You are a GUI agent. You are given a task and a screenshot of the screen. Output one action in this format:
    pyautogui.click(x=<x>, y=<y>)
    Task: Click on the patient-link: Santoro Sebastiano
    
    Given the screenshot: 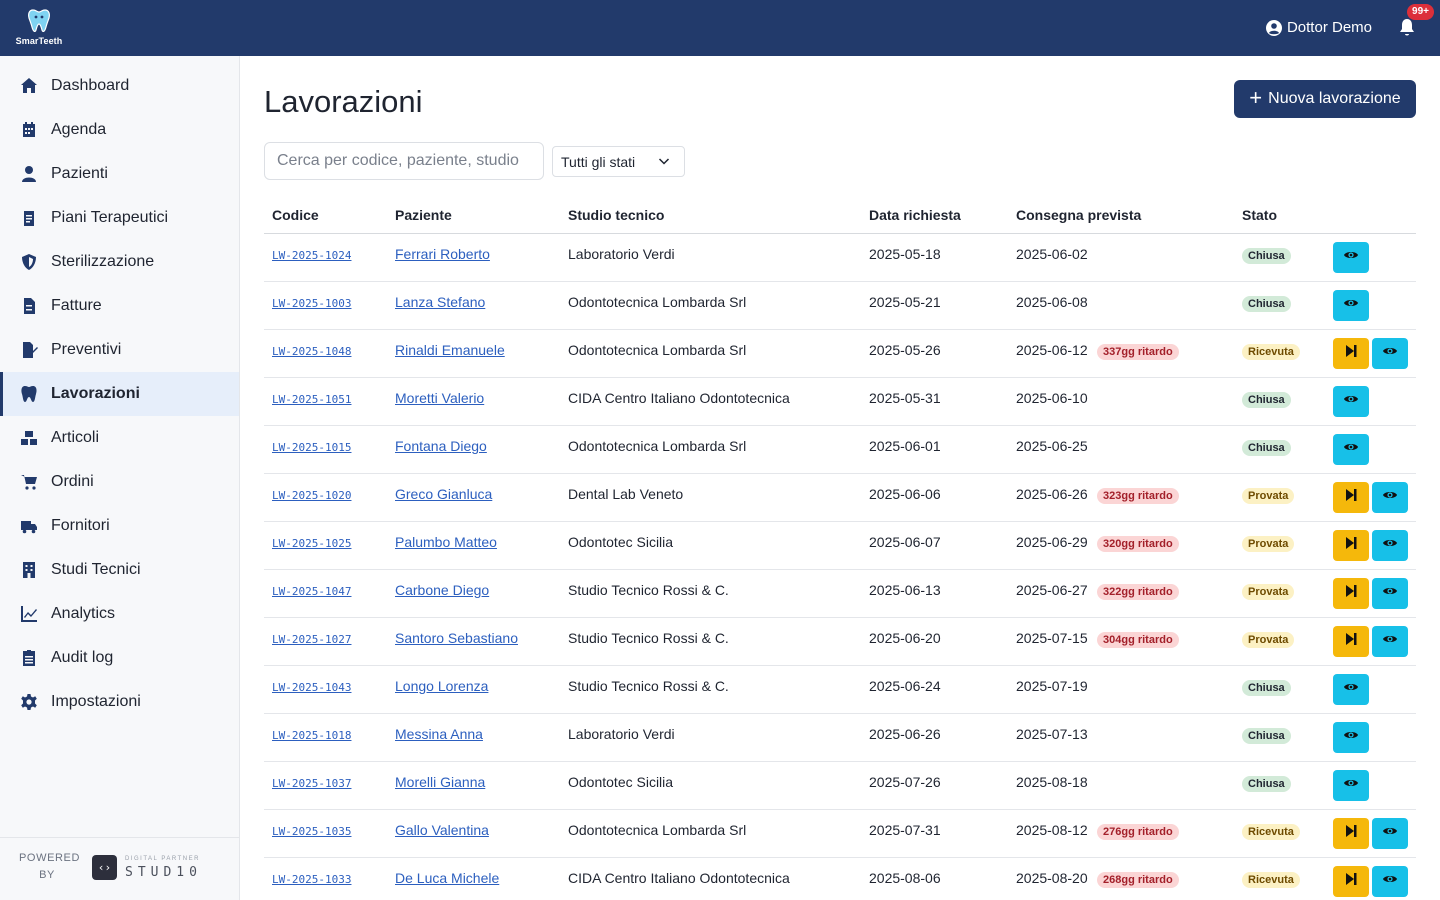 What is the action you would take?
    pyautogui.click(x=456, y=638)
    